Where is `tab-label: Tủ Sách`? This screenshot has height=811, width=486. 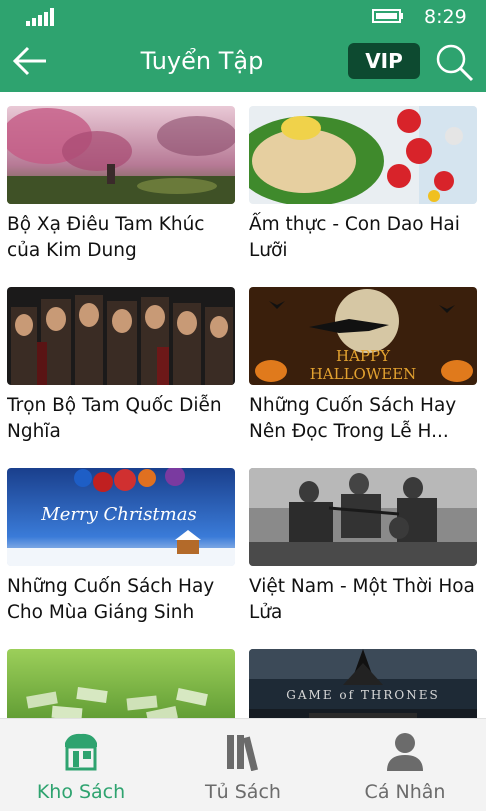 tab-label: Tủ Sách is located at coordinates (243, 792).